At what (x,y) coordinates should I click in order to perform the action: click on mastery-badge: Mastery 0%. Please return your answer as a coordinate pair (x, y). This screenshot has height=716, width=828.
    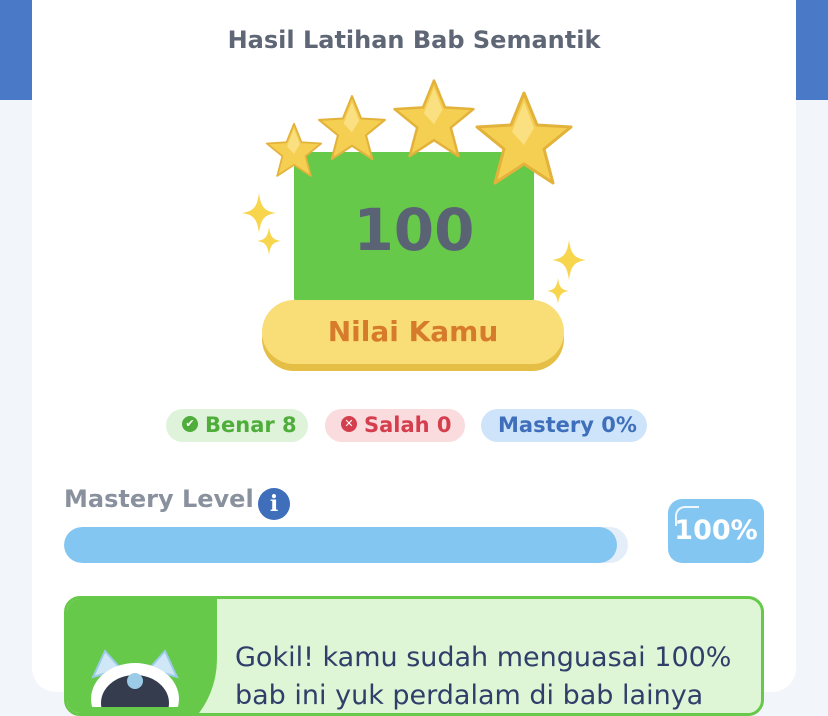
    Looking at the image, I should click on (564, 425).